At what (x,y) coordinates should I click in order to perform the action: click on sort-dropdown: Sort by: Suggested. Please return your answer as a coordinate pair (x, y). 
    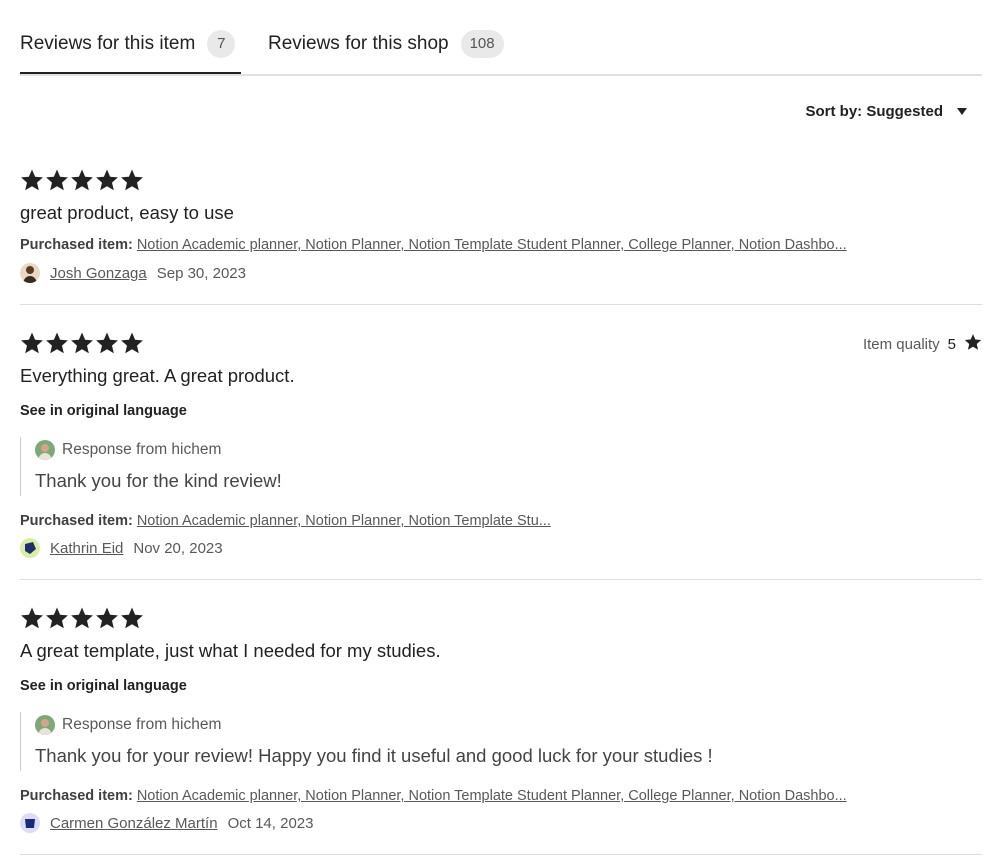
    Looking at the image, I should click on (886, 111).